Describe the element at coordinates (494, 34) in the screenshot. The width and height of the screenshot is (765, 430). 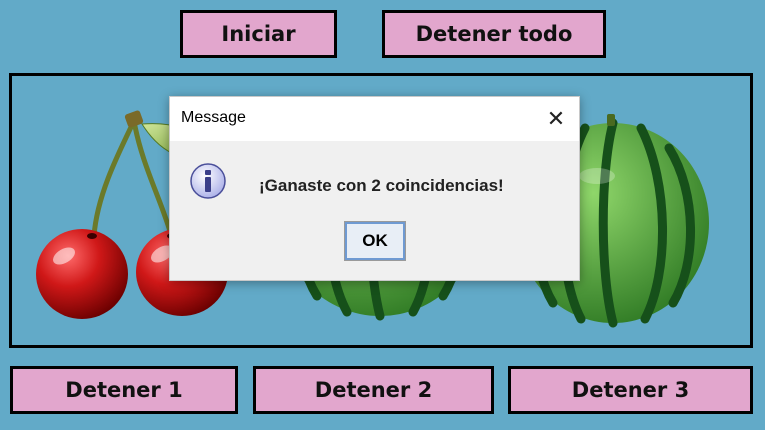
I see `stop-all-button: Detener todo` at that location.